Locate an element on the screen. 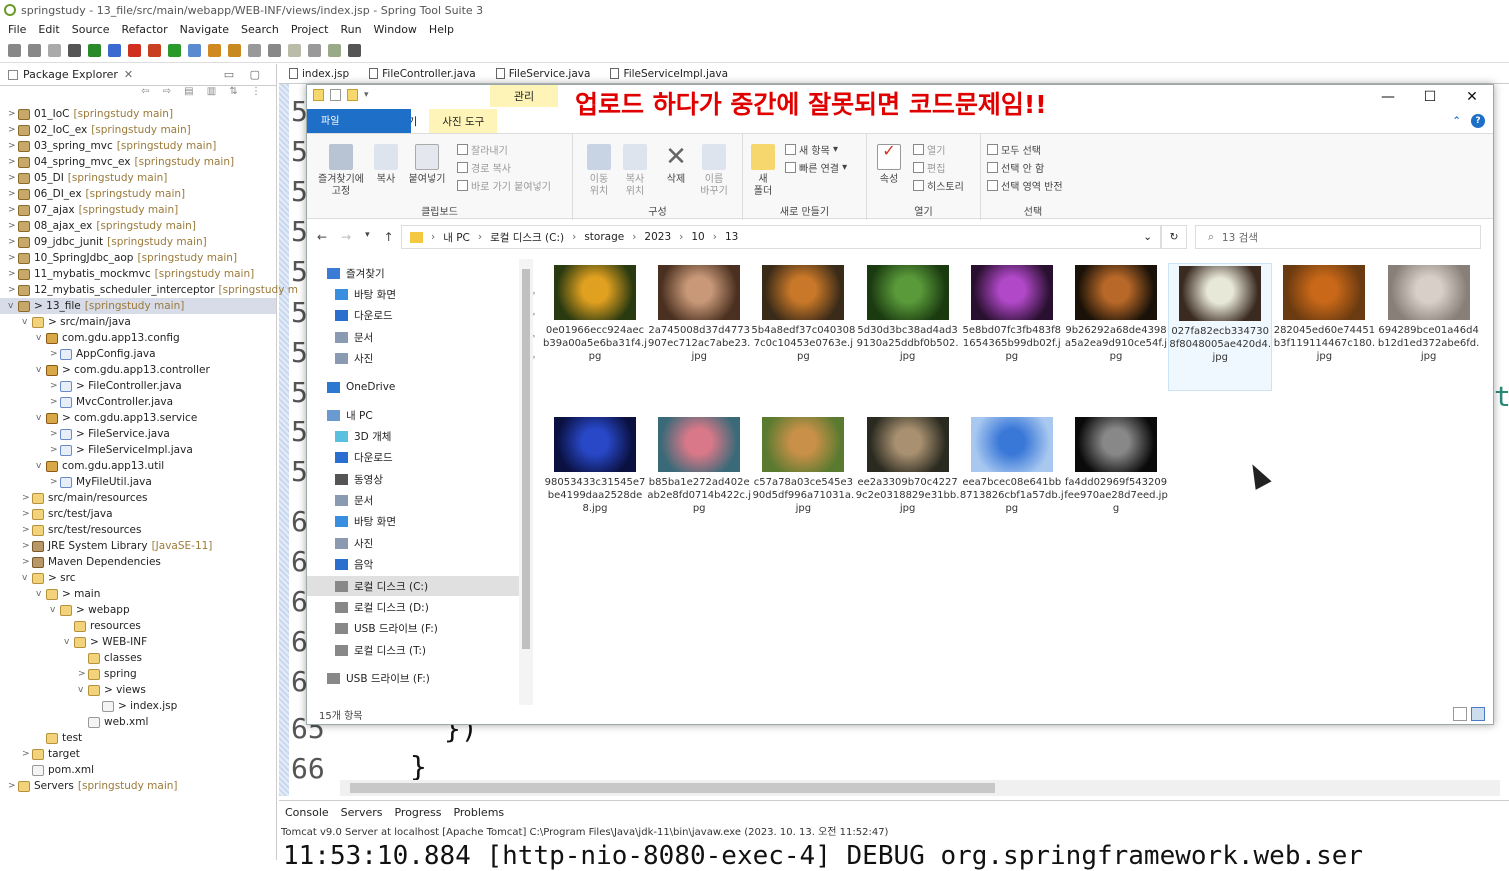 The image size is (1509, 871). menu-project: Project is located at coordinates (310, 29).